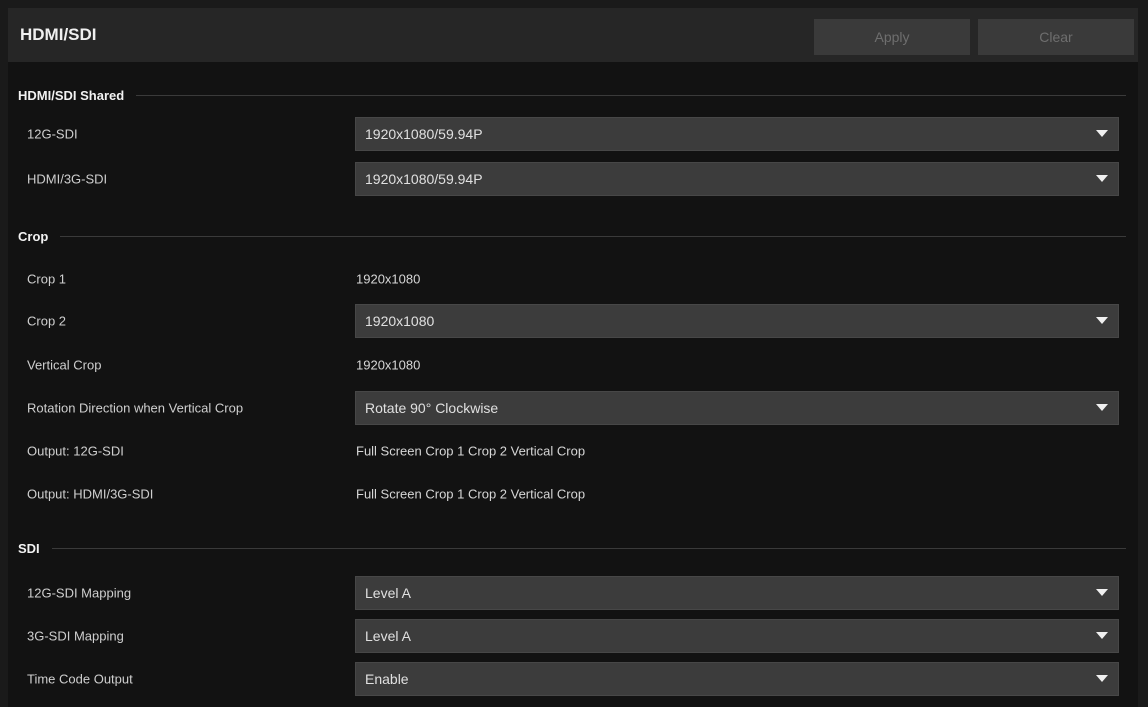 The height and width of the screenshot is (707, 1148). What do you see at coordinates (387, 679) in the screenshot?
I see `select-value: Enable` at bounding box center [387, 679].